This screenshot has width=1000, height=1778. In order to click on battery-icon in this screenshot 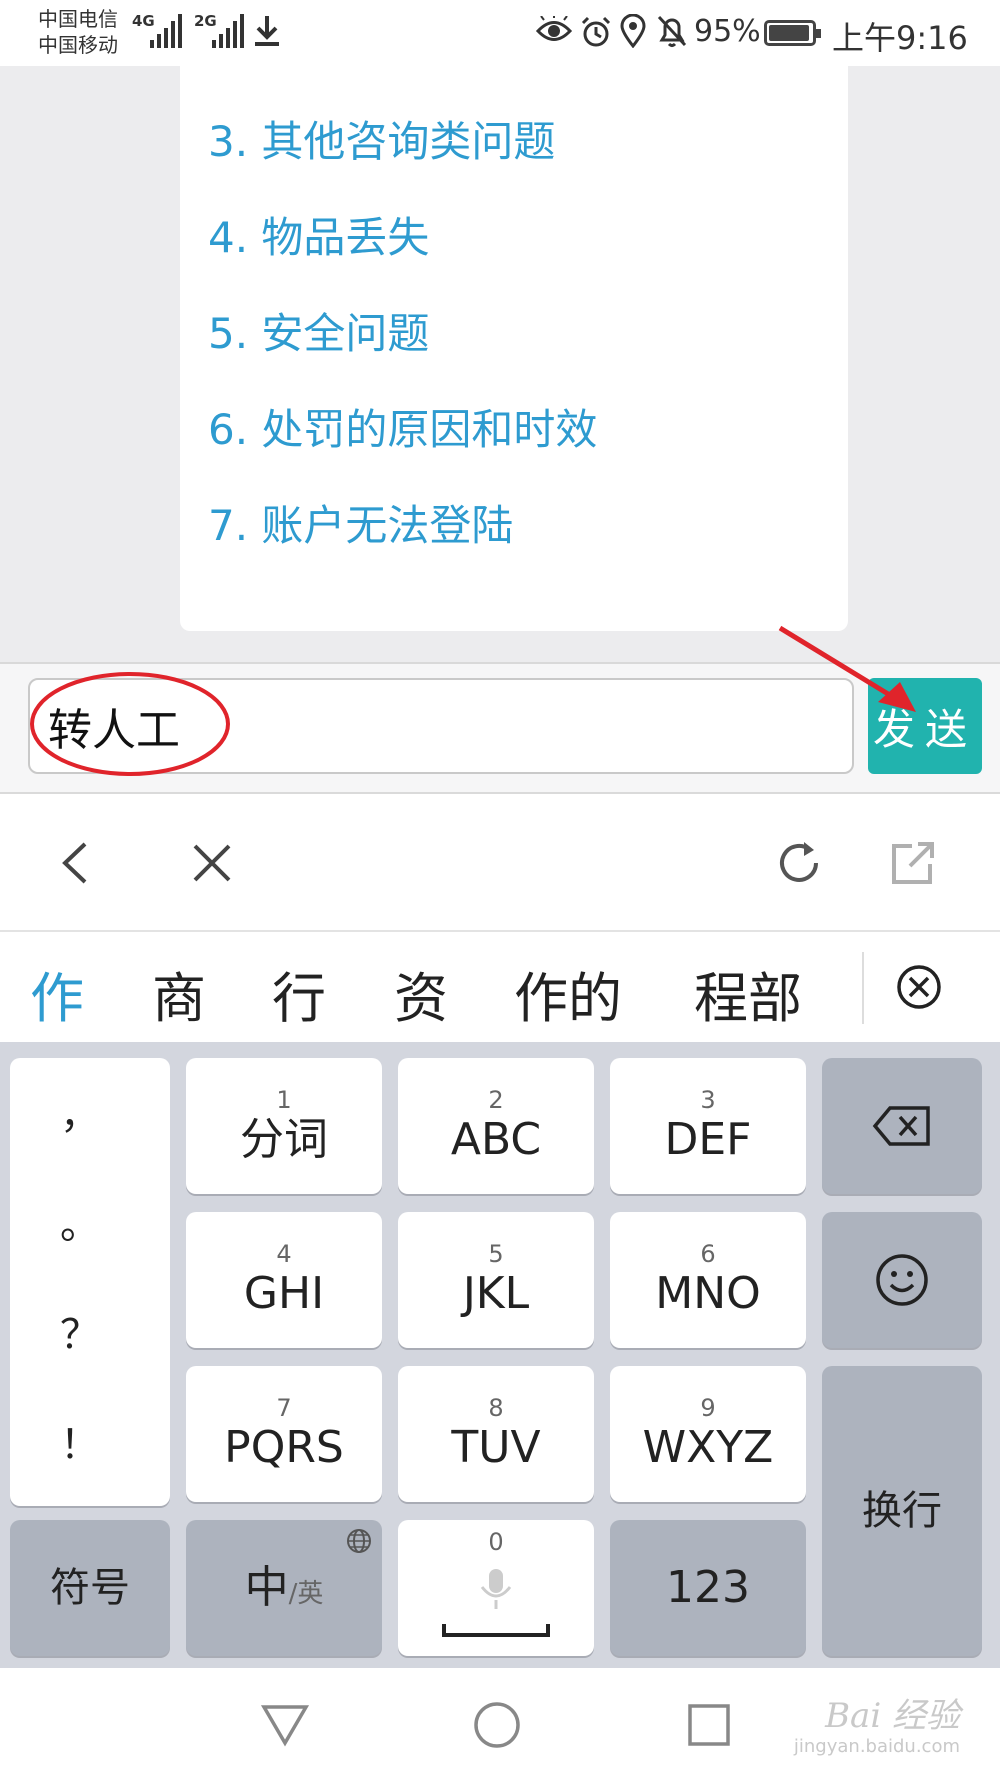, I will do `click(792, 33)`.